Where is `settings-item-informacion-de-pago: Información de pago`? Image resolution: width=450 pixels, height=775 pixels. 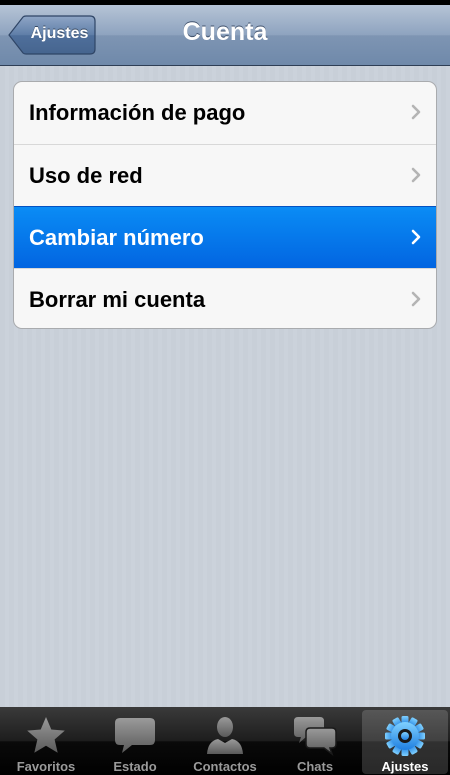 settings-item-informacion-de-pago: Información de pago is located at coordinates (225, 113).